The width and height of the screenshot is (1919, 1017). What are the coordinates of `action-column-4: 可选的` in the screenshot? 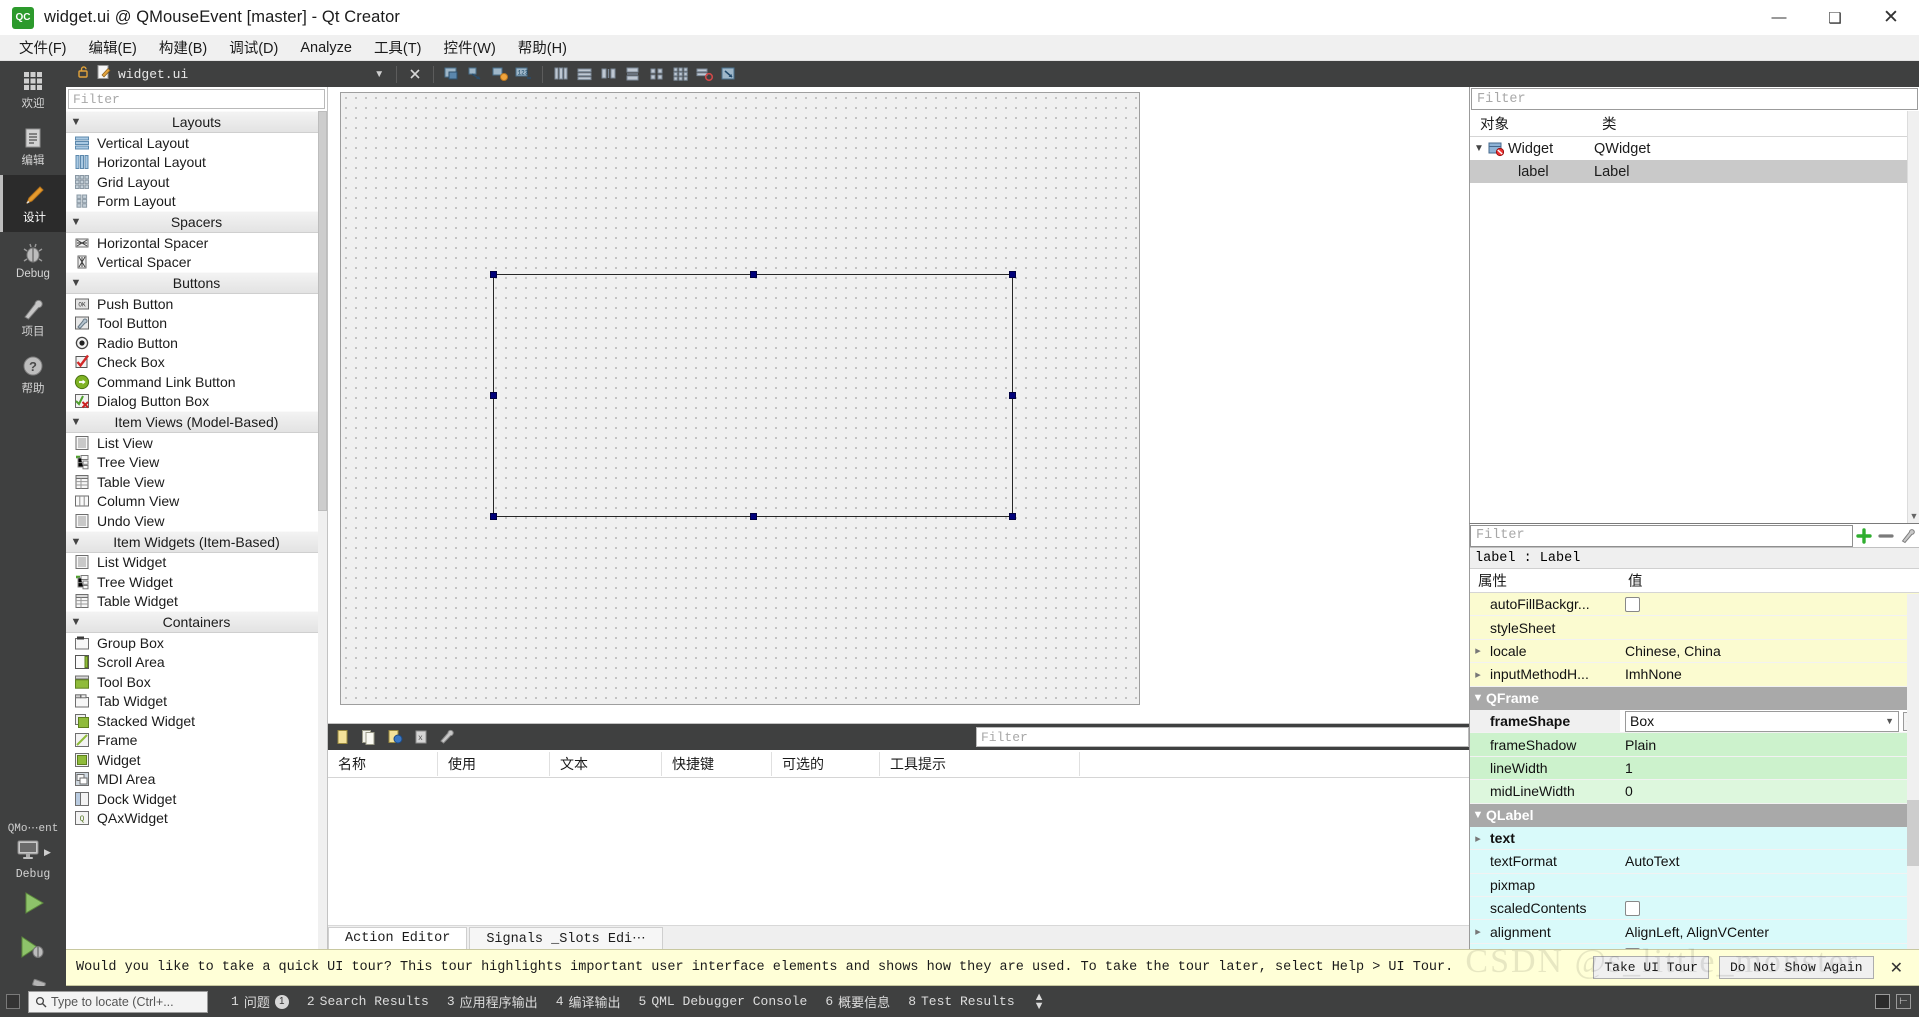 It's located at (826, 763).